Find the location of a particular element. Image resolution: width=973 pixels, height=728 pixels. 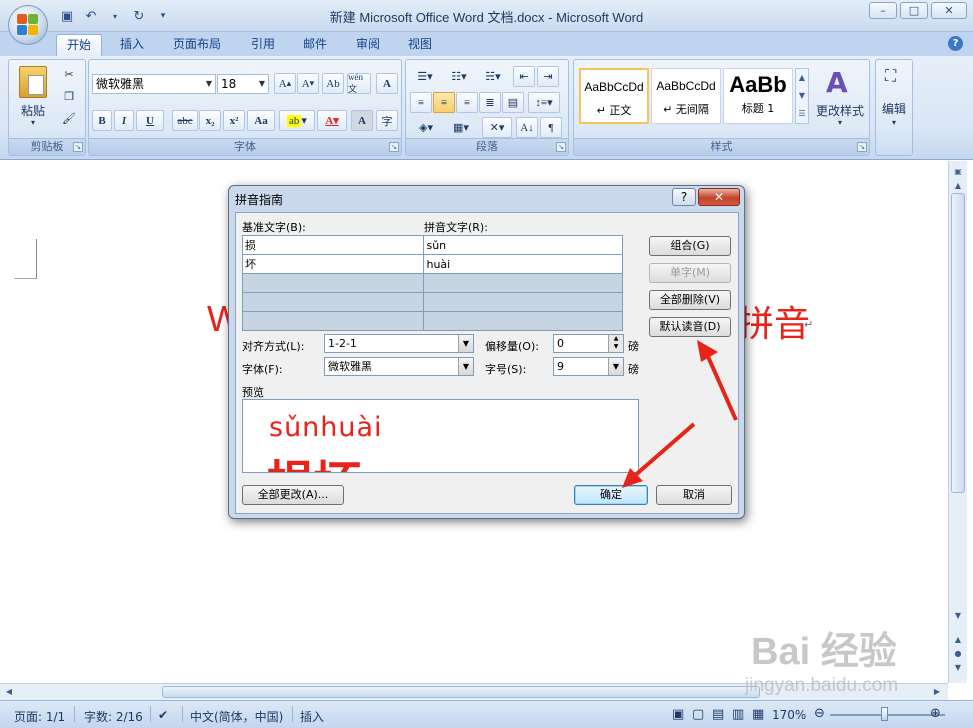

group-button: 组合(G) is located at coordinates (690, 246).